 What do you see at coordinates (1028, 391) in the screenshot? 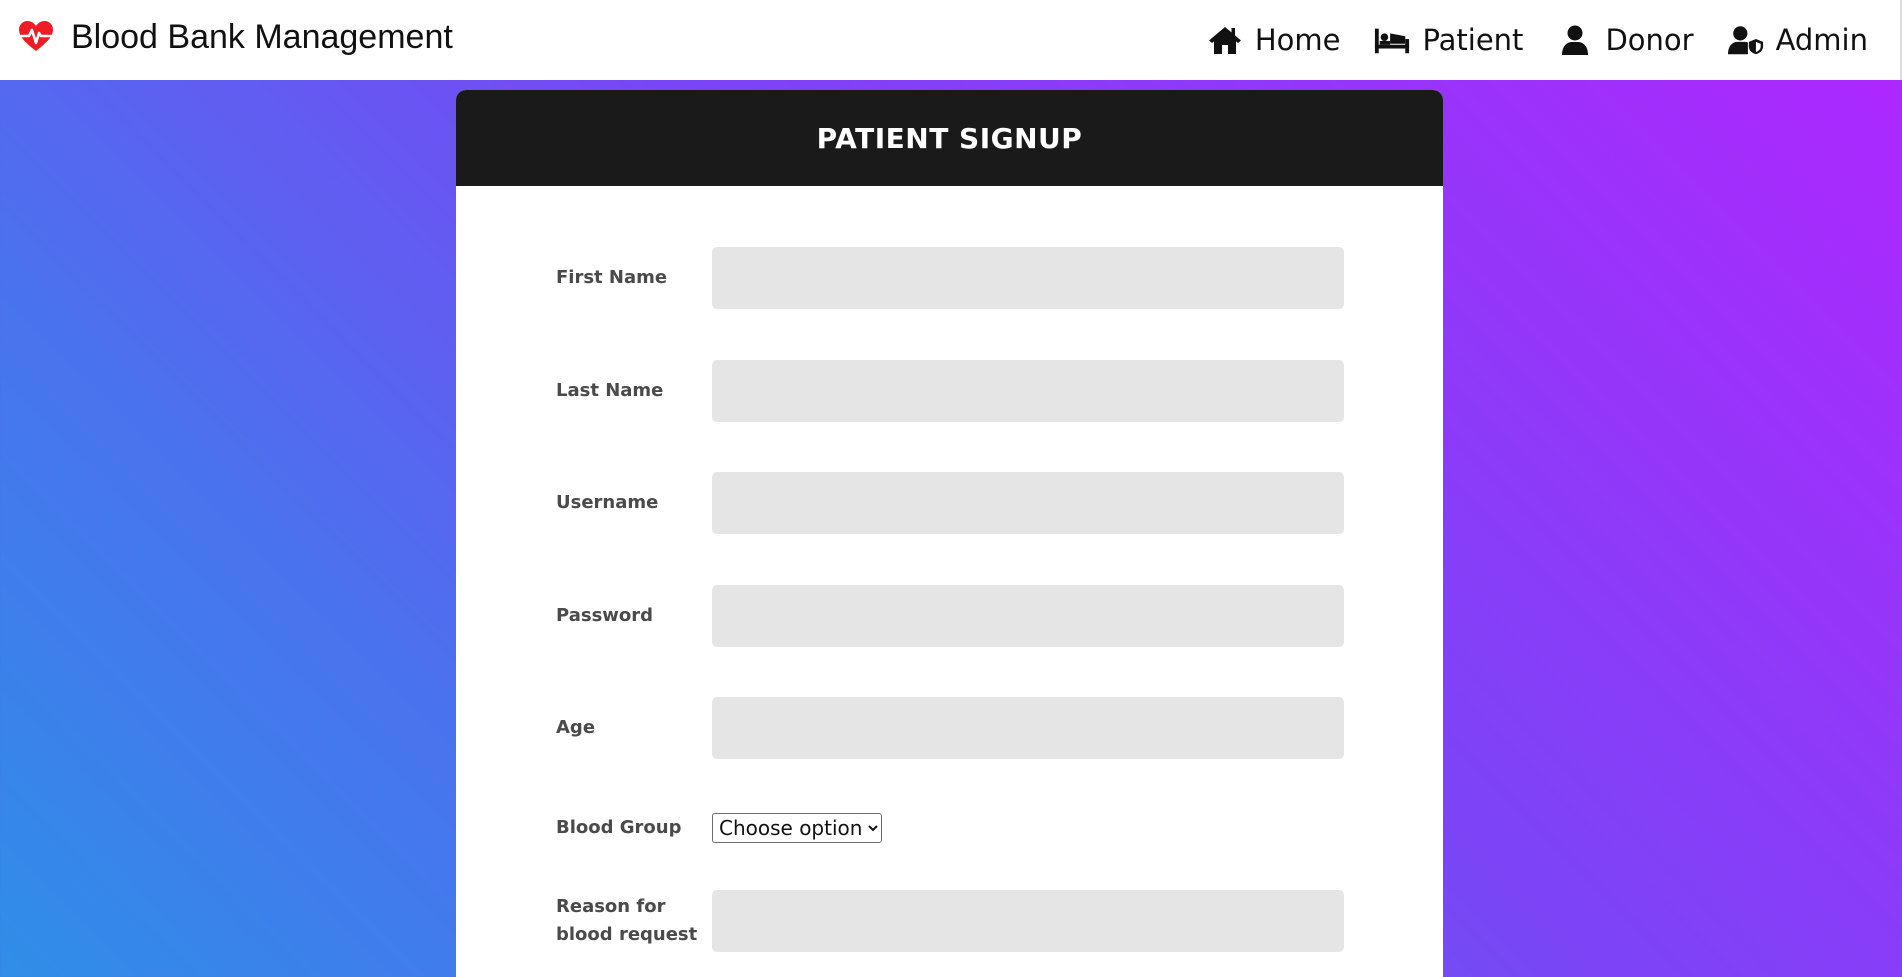
I see `last-name-input` at bounding box center [1028, 391].